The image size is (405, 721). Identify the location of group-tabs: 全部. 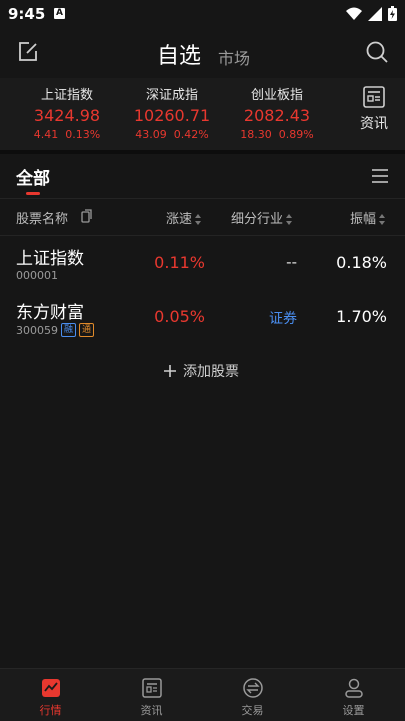
(202, 174).